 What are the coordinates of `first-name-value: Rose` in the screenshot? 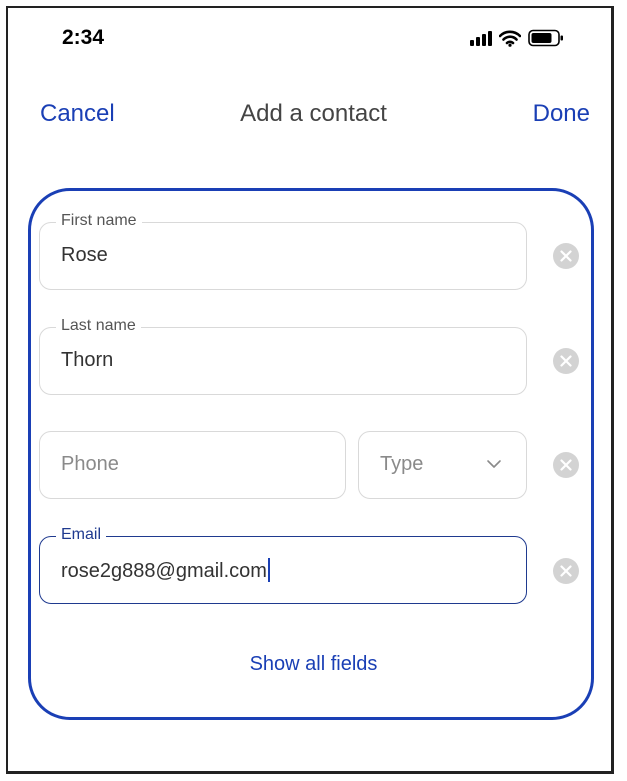 It's located at (84, 255).